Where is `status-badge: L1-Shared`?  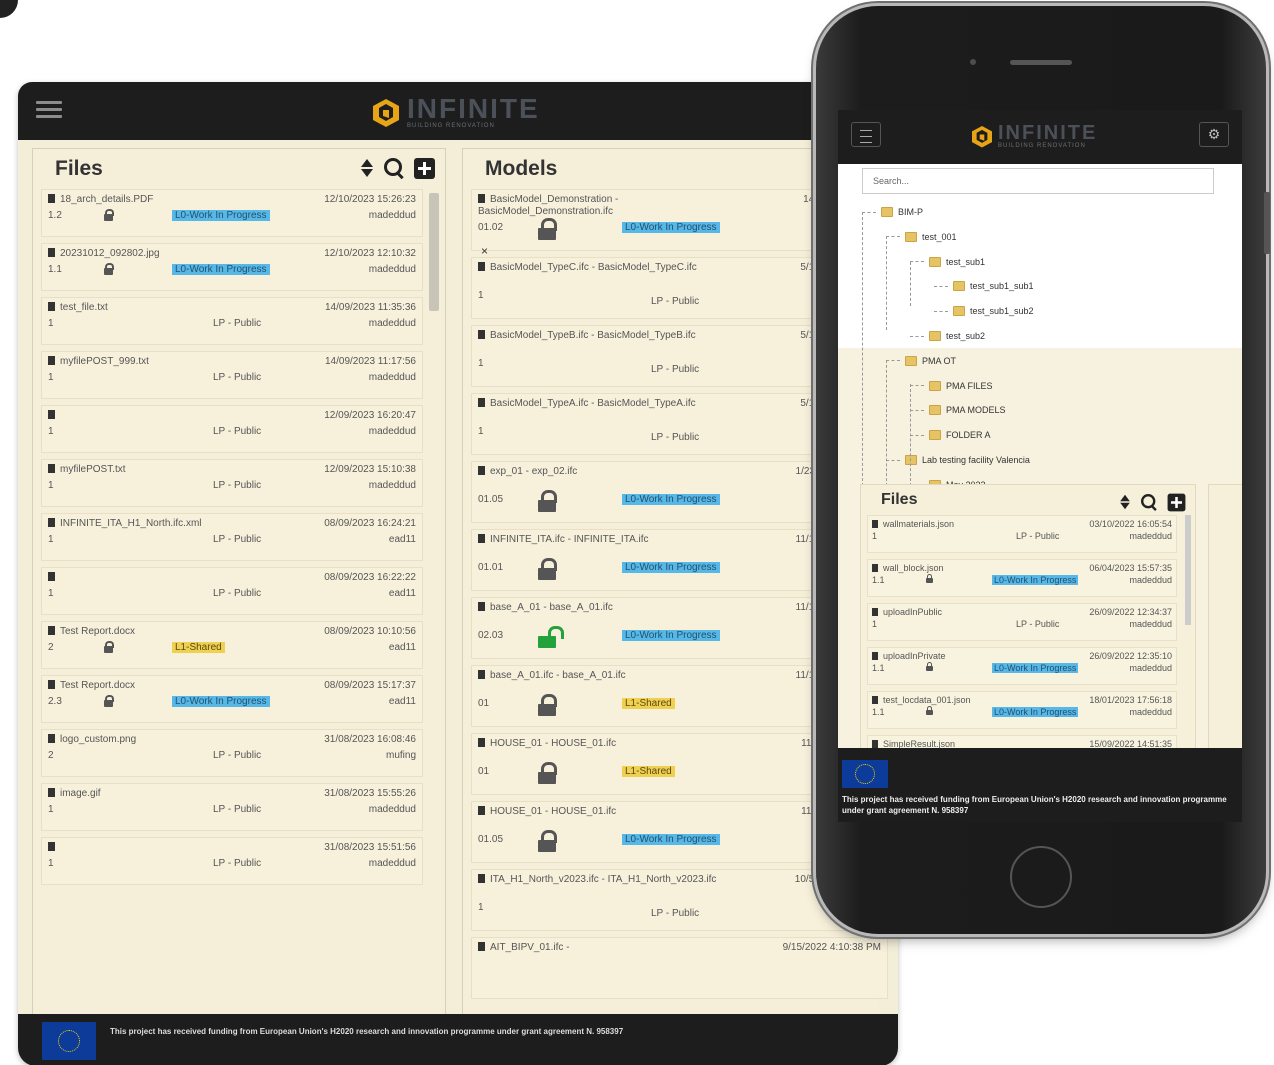 status-badge: L1-Shared is located at coordinates (648, 703).